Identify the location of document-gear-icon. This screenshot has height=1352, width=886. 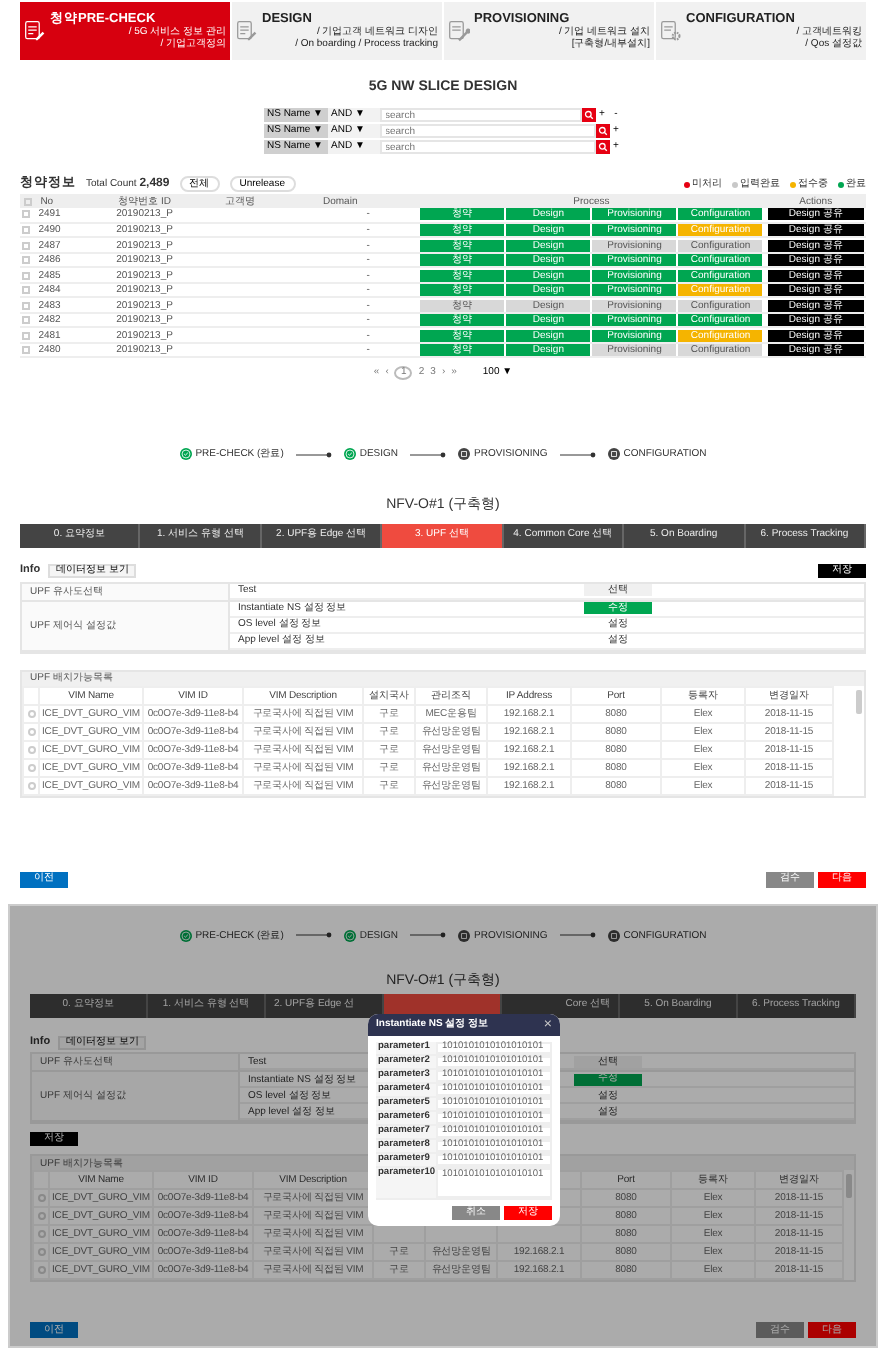
(671, 31).